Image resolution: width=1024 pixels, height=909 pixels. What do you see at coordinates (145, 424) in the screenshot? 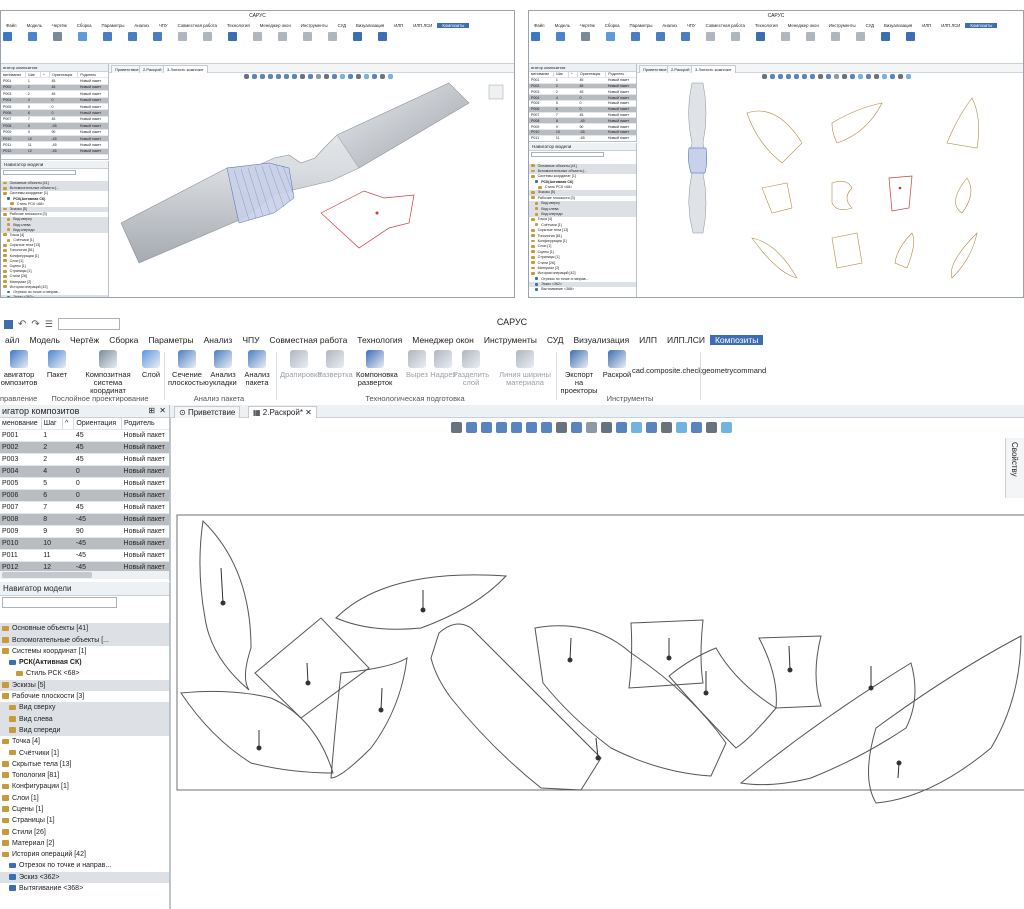
I see `column-header: Родитель` at bounding box center [145, 424].